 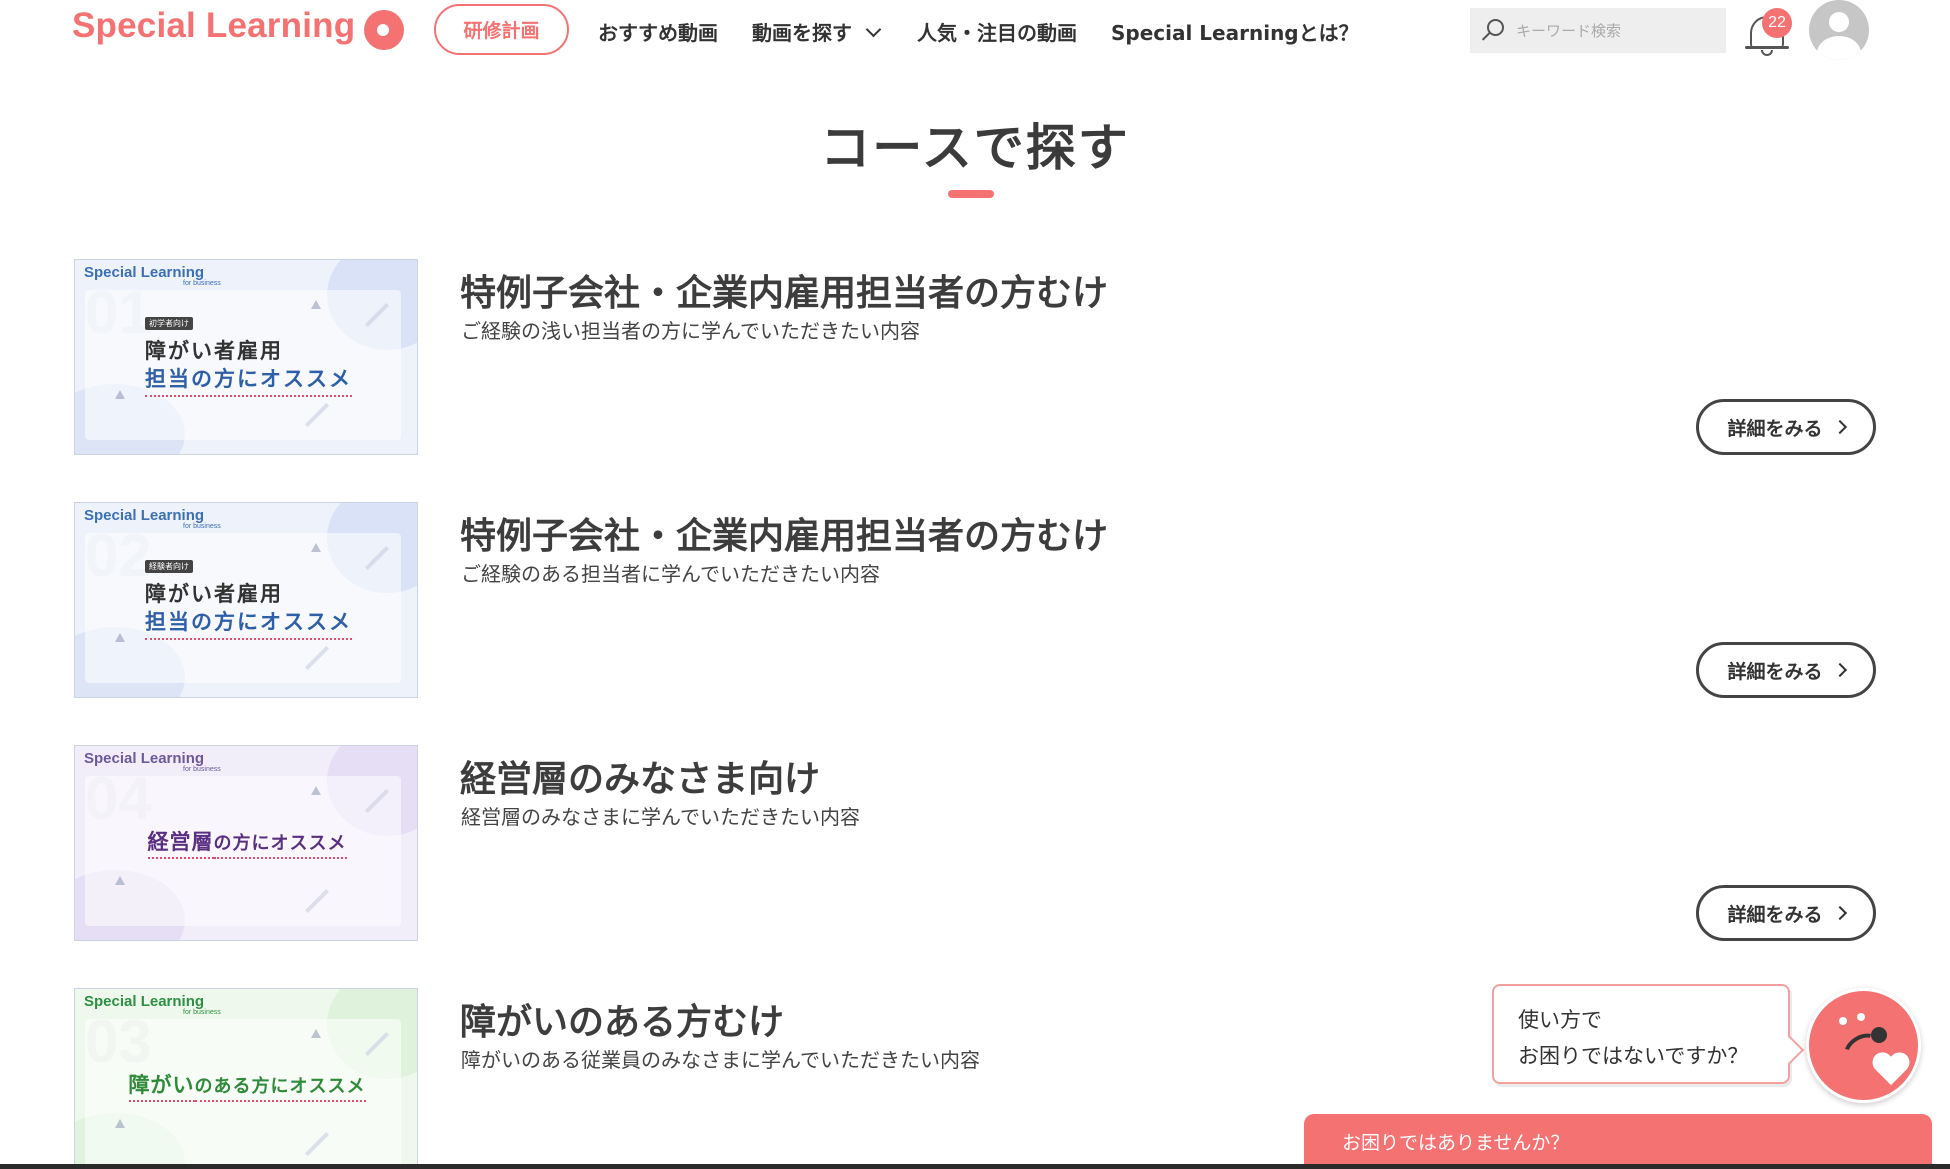 What do you see at coordinates (1777, 23) in the screenshot?
I see `notification-badge: 22` at bounding box center [1777, 23].